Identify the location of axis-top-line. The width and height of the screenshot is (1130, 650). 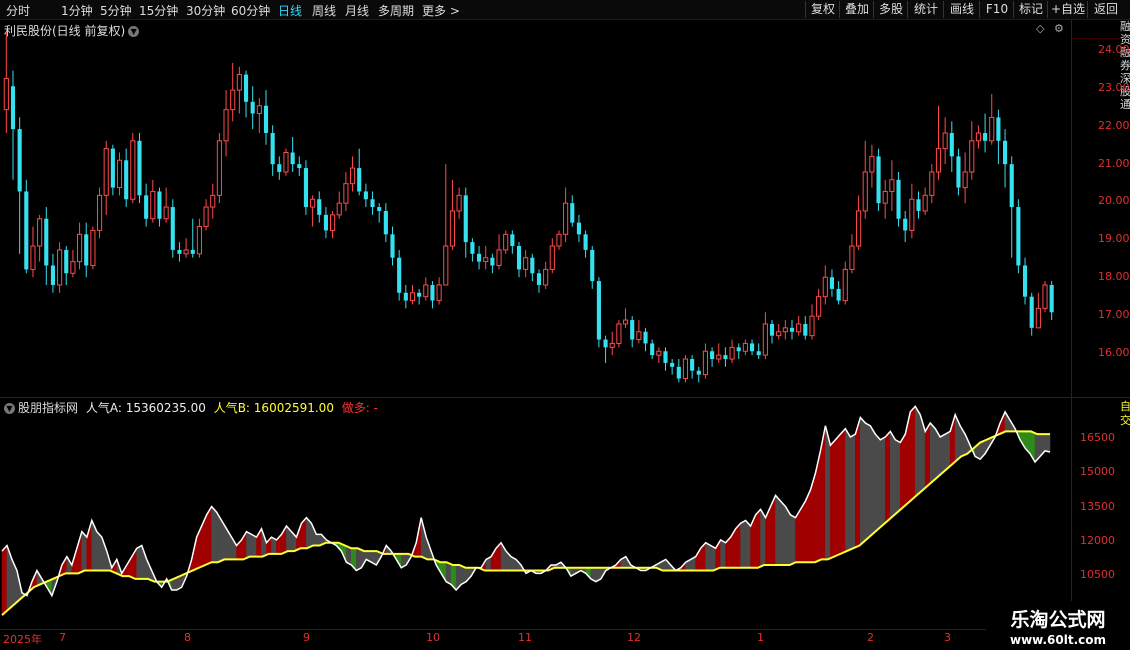
(1095, 38).